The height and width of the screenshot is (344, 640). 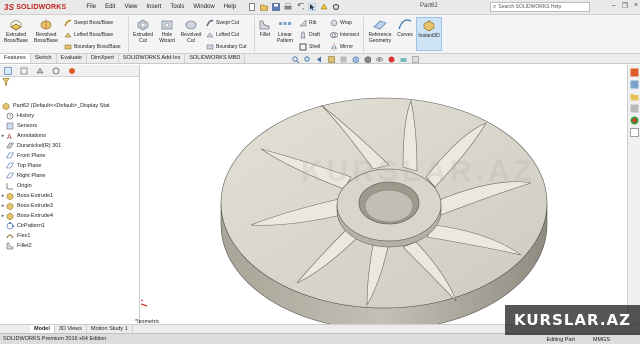 I want to click on feature-tree-tab-icon, so click(x=8, y=71).